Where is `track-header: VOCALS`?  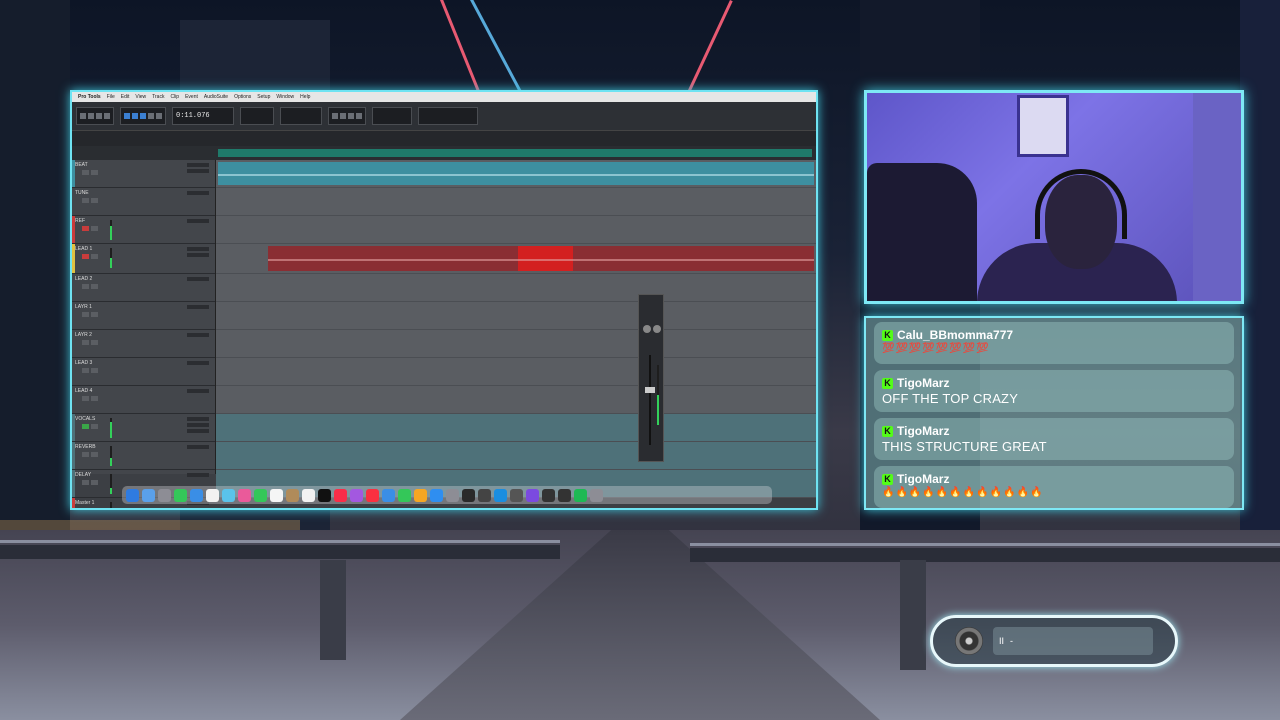 track-header: VOCALS is located at coordinates (143, 428).